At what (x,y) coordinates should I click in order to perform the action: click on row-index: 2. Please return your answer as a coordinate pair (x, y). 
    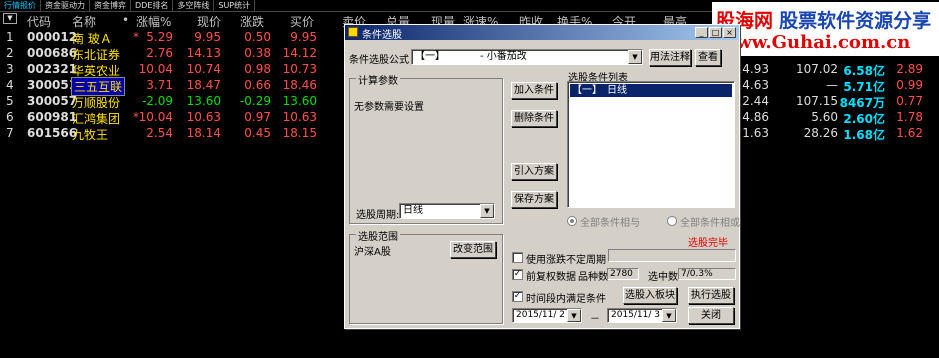
    Looking at the image, I should click on (10, 53).